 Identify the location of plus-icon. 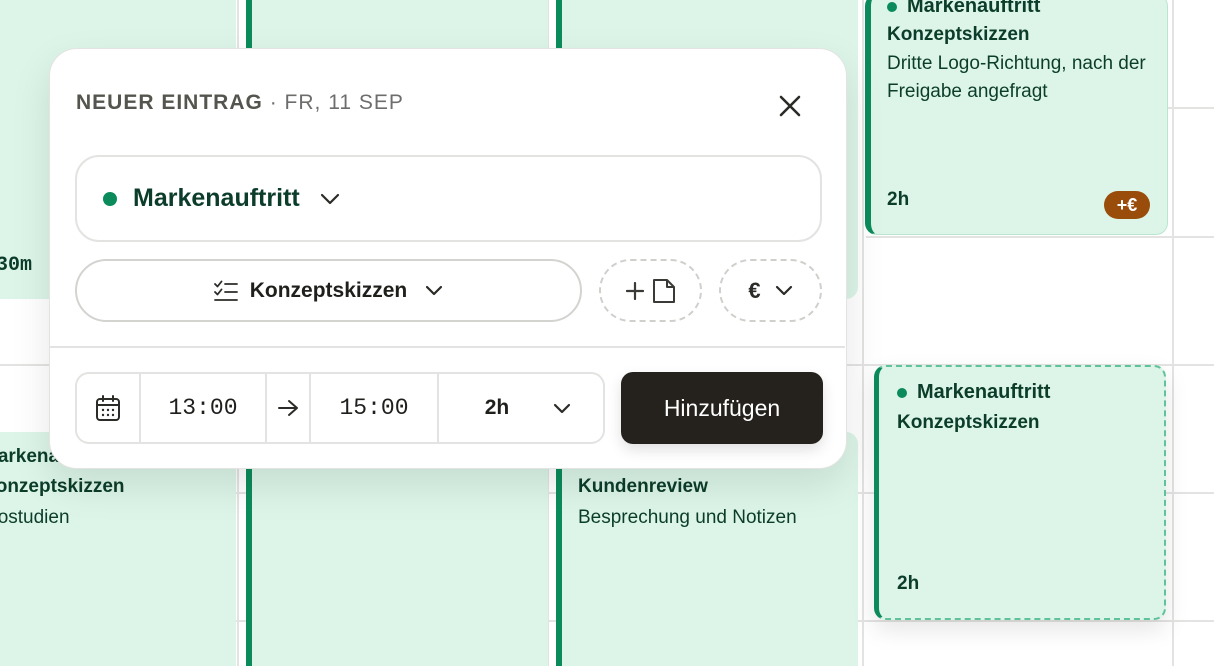
(634, 290).